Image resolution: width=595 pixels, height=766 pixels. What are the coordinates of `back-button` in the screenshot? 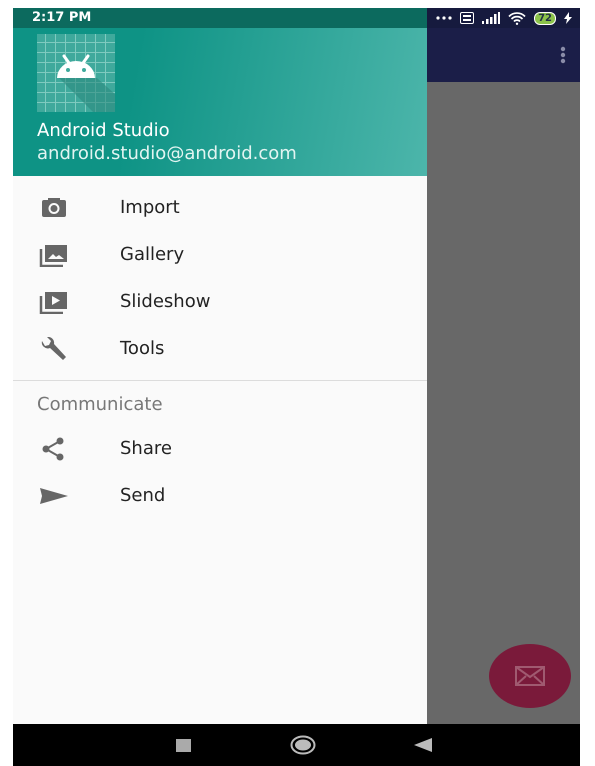 It's located at (423, 745).